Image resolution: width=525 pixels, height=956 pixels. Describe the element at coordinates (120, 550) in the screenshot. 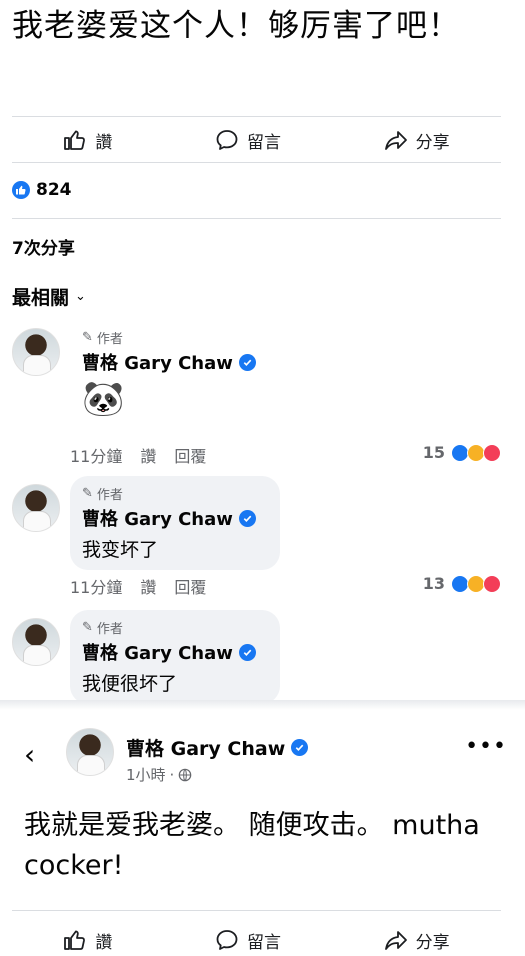

I see `comment-text: 我变坏了` at that location.